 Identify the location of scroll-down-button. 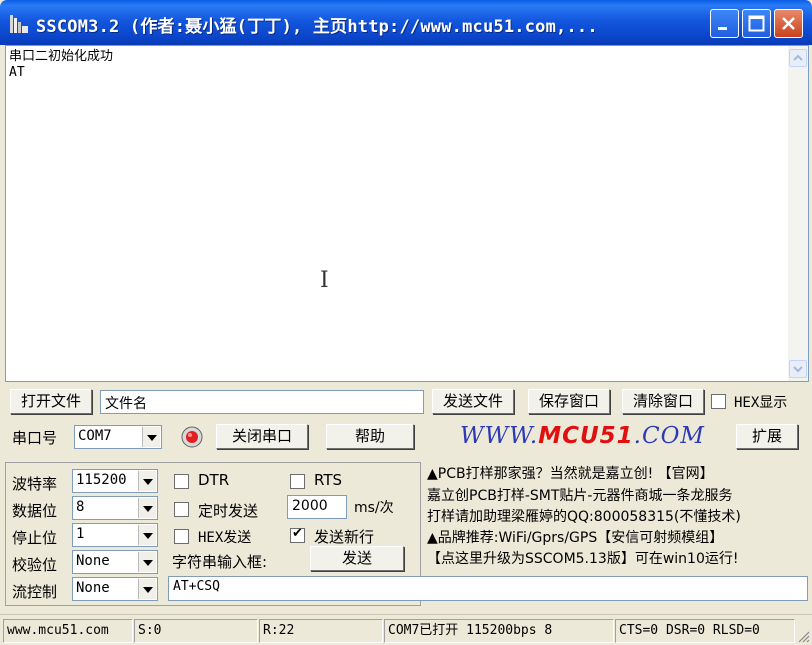
(798, 369).